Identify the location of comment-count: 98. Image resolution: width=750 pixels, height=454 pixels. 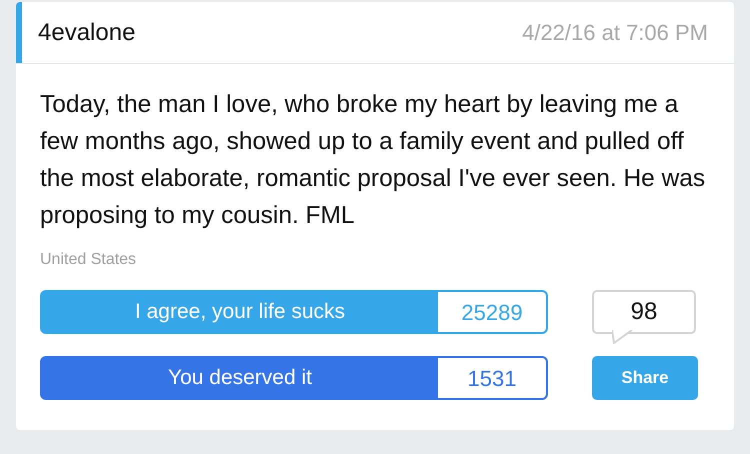
(644, 312).